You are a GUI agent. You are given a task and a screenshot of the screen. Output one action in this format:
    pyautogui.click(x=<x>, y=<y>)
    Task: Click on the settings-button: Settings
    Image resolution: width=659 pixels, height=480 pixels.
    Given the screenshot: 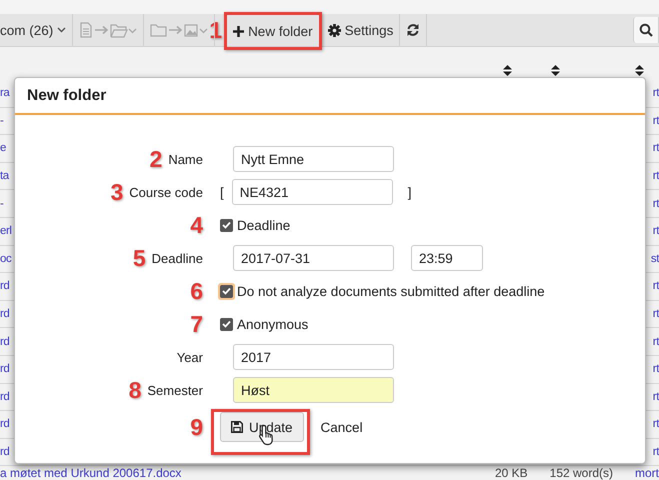 What is the action you would take?
    pyautogui.click(x=361, y=30)
    